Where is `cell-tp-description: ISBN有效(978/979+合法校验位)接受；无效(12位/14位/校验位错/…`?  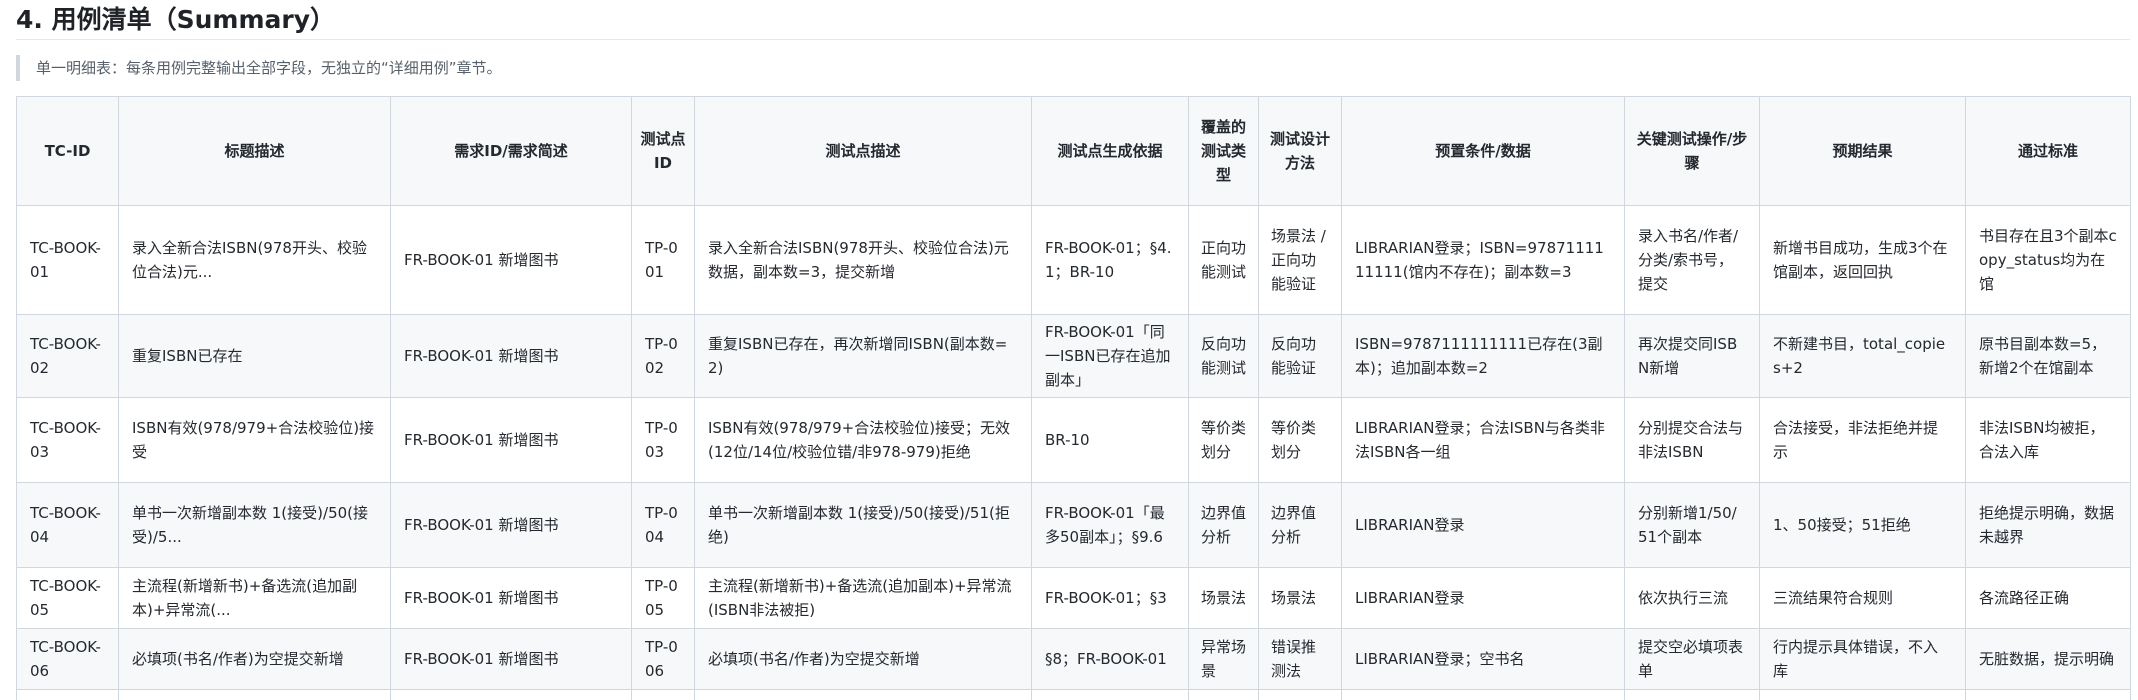 cell-tp-description: ISBN有效(978/979+合法校验位)接受；无效(12位/14位/校验位错/… is located at coordinates (863, 440).